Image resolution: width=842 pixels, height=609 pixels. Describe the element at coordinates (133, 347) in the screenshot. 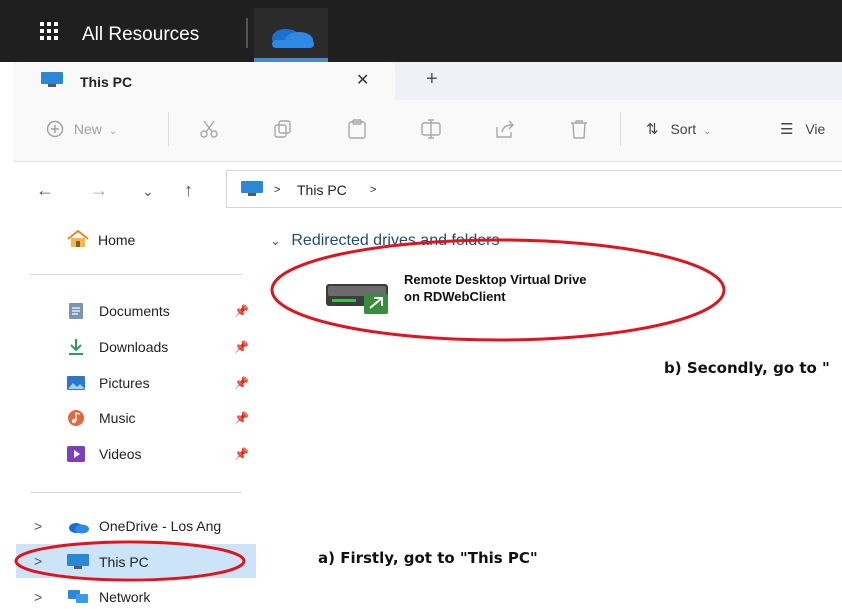

I see `sidebar-item-downloads: Downloads` at that location.